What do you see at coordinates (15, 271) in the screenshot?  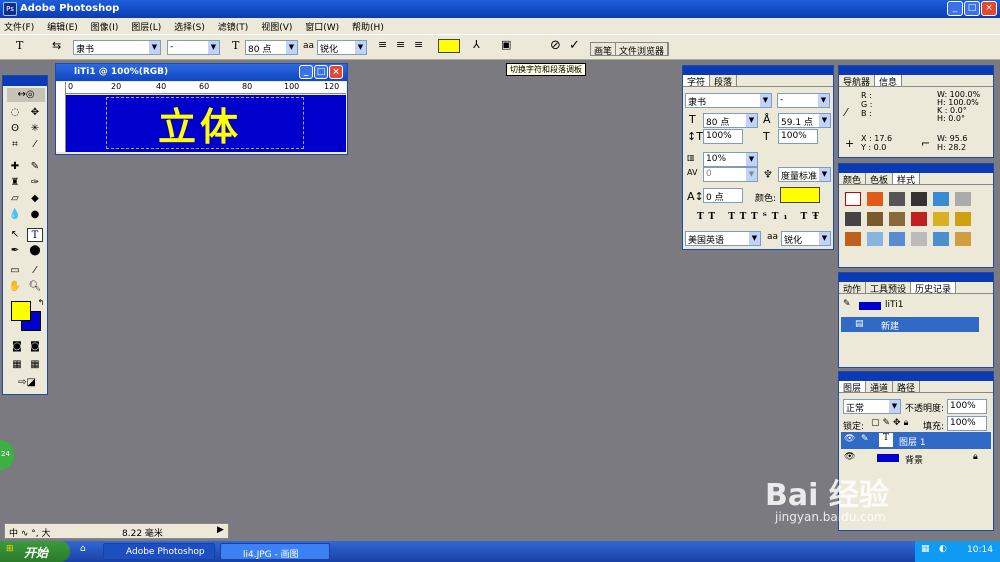 I see `notes-tool-icon: ▭` at bounding box center [15, 271].